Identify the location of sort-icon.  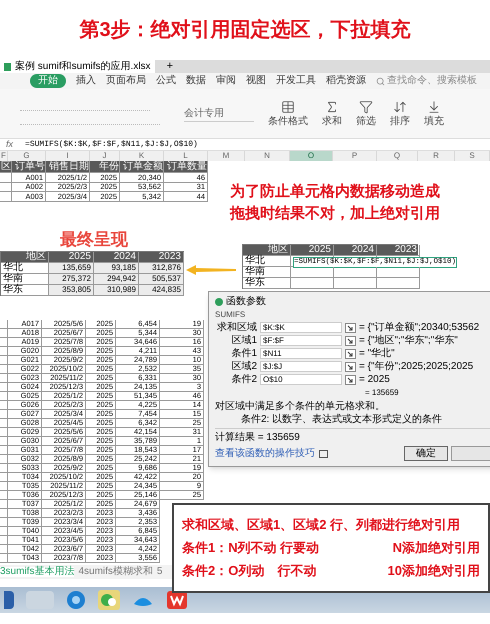
(400, 107).